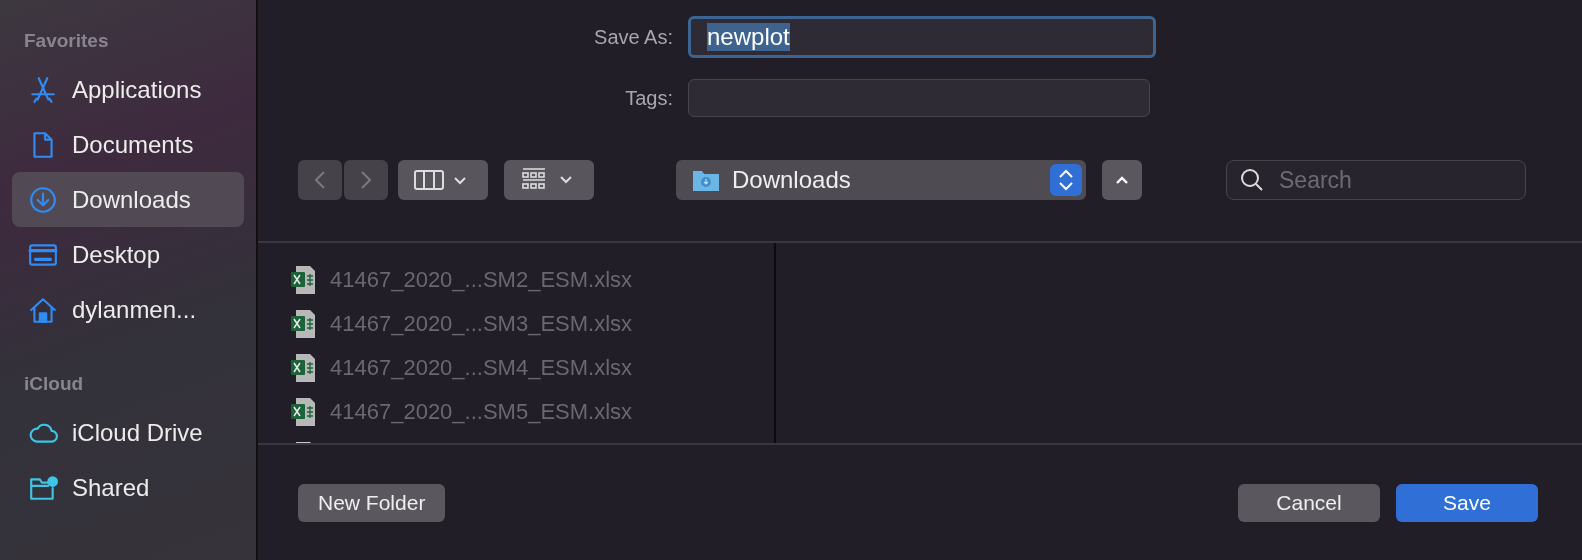 The width and height of the screenshot is (1582, 560). Describe the element at coordinates (1309, 503) in the screenshot. I see `cancel-button: Cancel` at that location.